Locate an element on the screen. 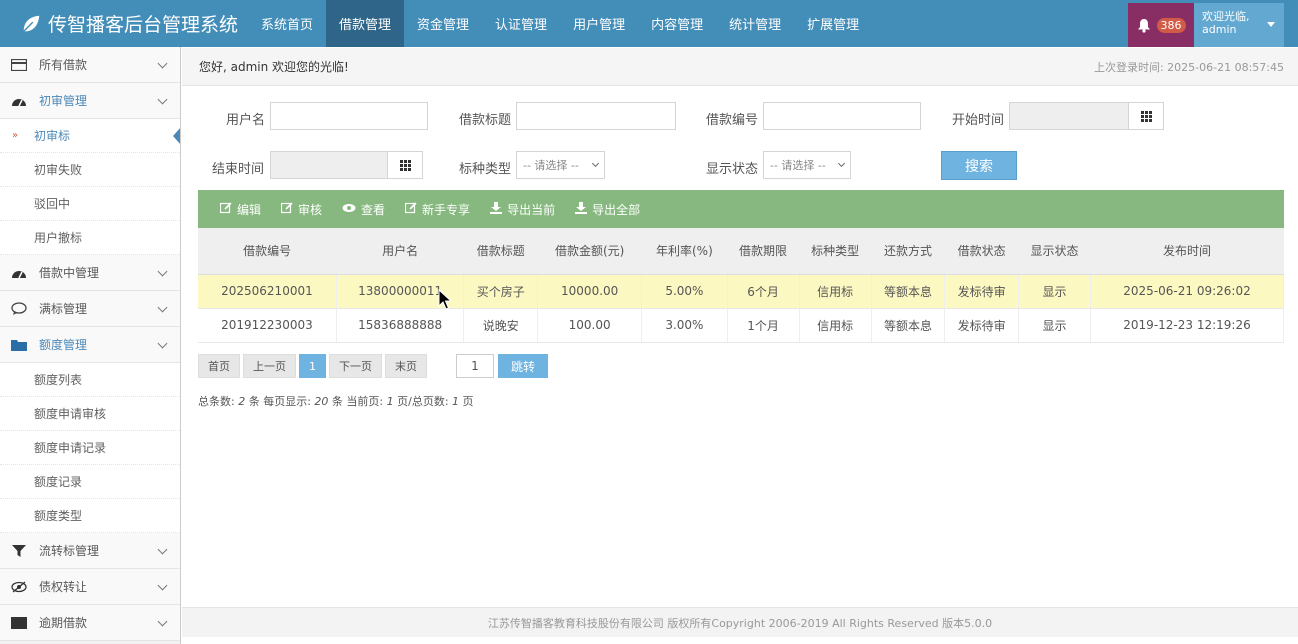 This screenshot has height=644, width=1298. loan-no-input is located at coordinates (842, 116).